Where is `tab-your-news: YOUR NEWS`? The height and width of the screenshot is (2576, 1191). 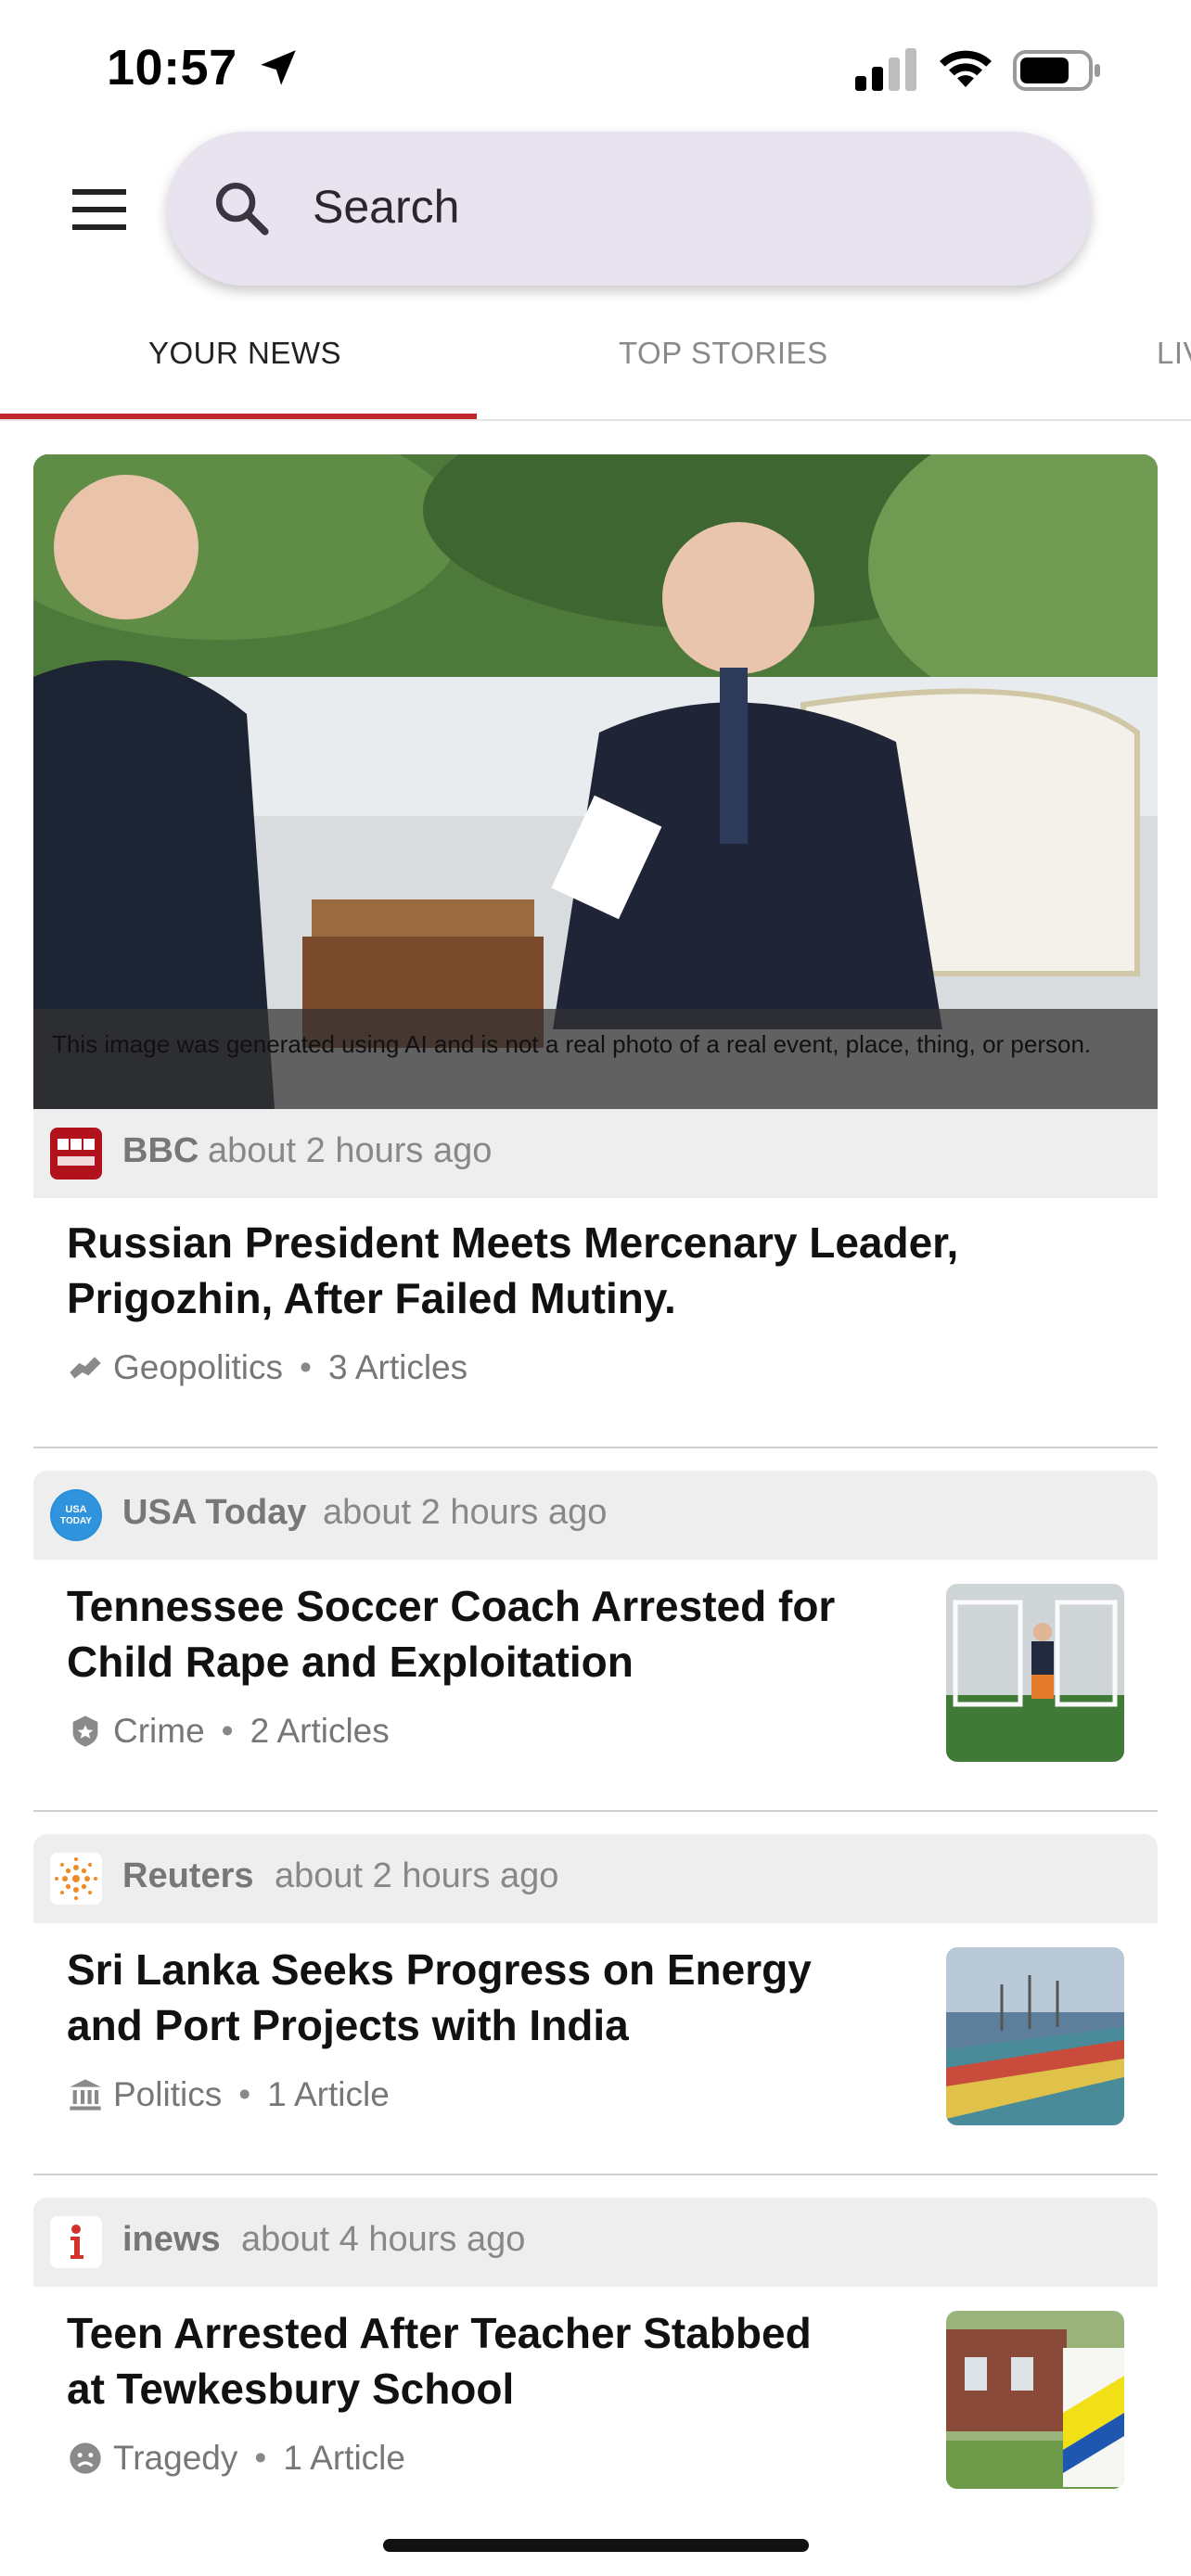
tab-your-news: YOUR NEWS is located at coordinates (245, 353).